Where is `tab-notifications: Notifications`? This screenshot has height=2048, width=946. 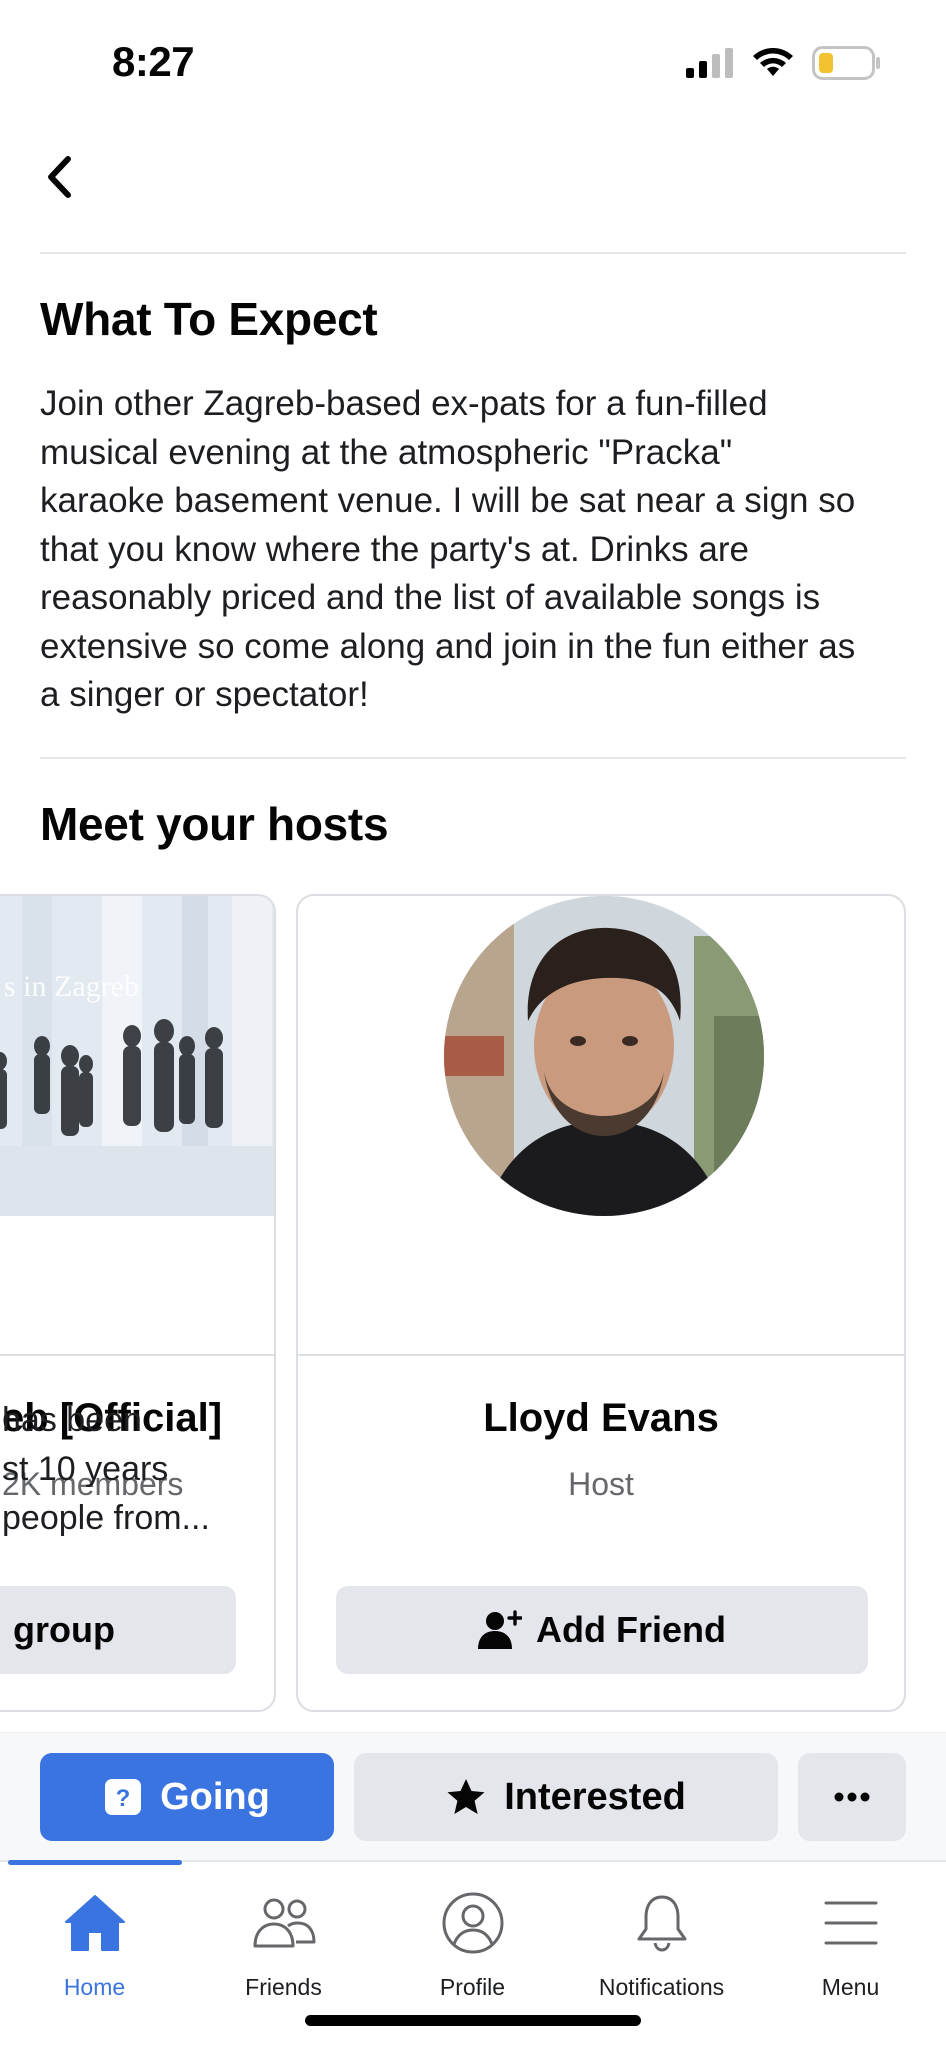
tab-notifications: Notifications is located at coordinates (661, 1945).